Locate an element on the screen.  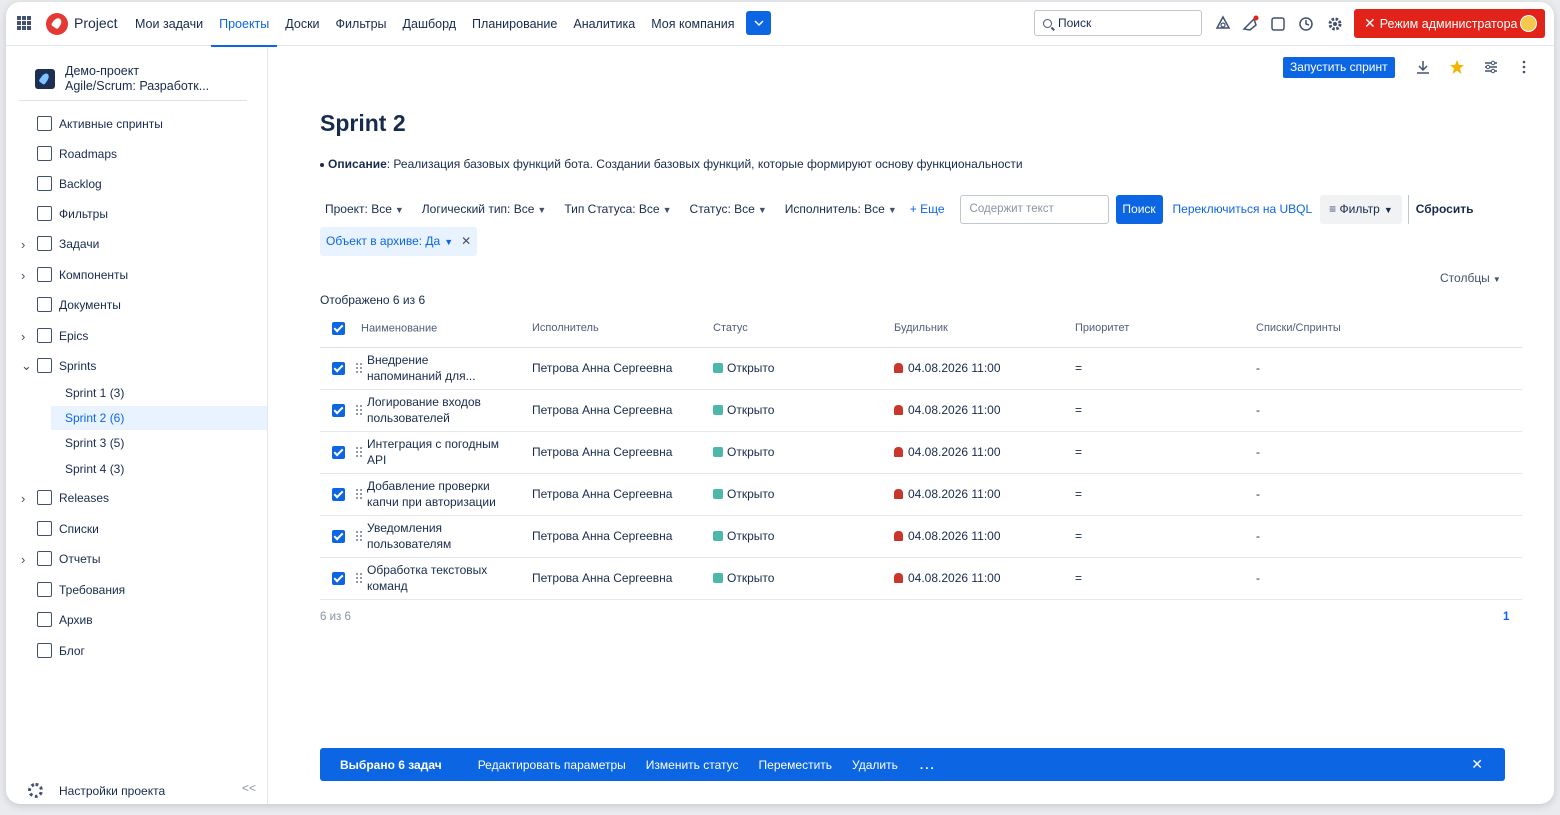
pagination-page-1: 1 is located at coordinates (1506, 617).